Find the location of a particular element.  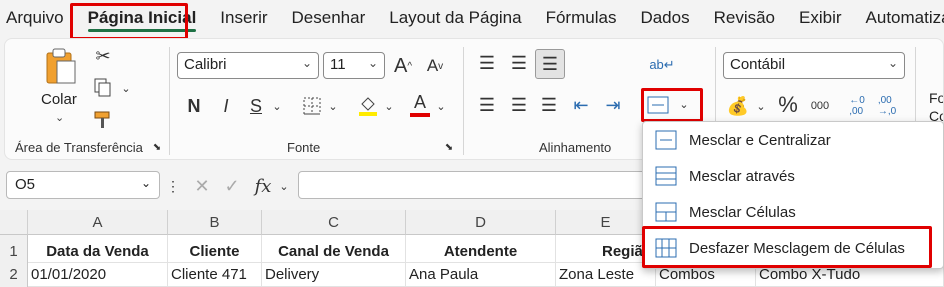

unmerge-cells-icon is located at coordinates (666, 248).